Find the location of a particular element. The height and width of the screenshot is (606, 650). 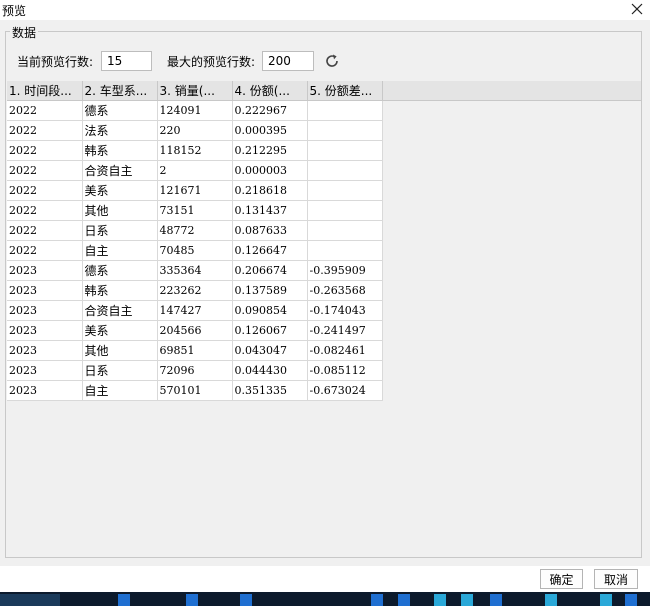

table-cell-col4: 0.137589 is located at coordinates (270, 290).